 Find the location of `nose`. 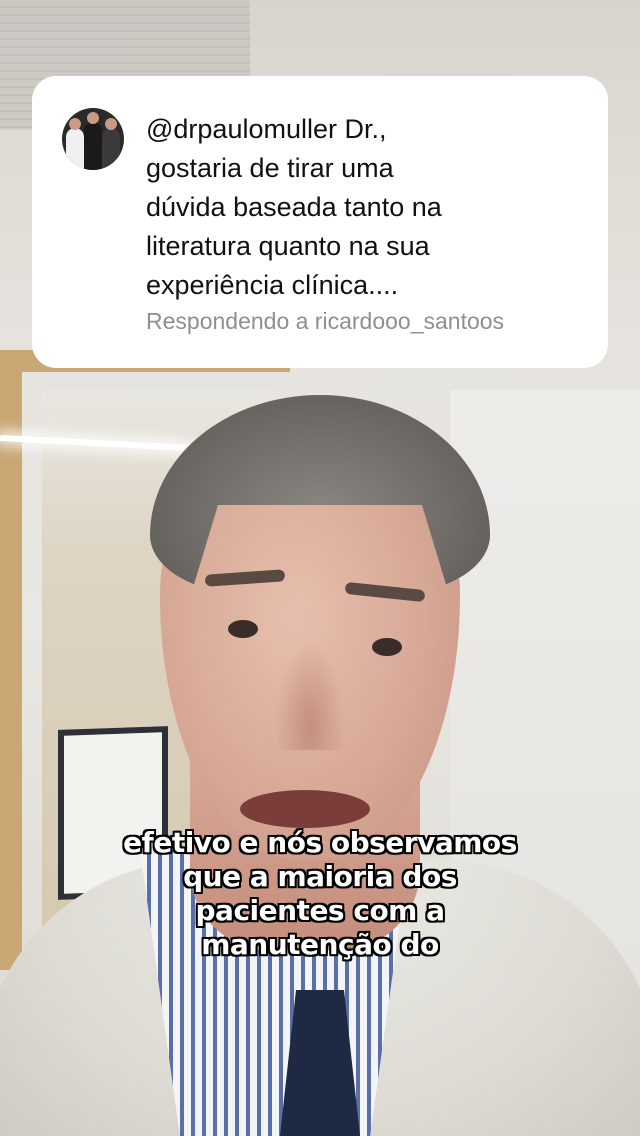

nose is located at coordinates (310, 695).